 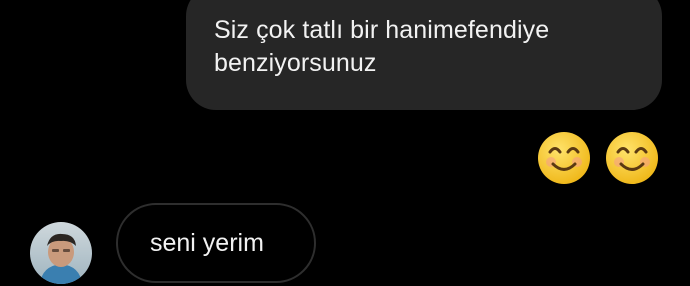 What do you see at coordinates (598, 158) in the screenshot?
I see `emoji-message` at bounding box center [598, 158].